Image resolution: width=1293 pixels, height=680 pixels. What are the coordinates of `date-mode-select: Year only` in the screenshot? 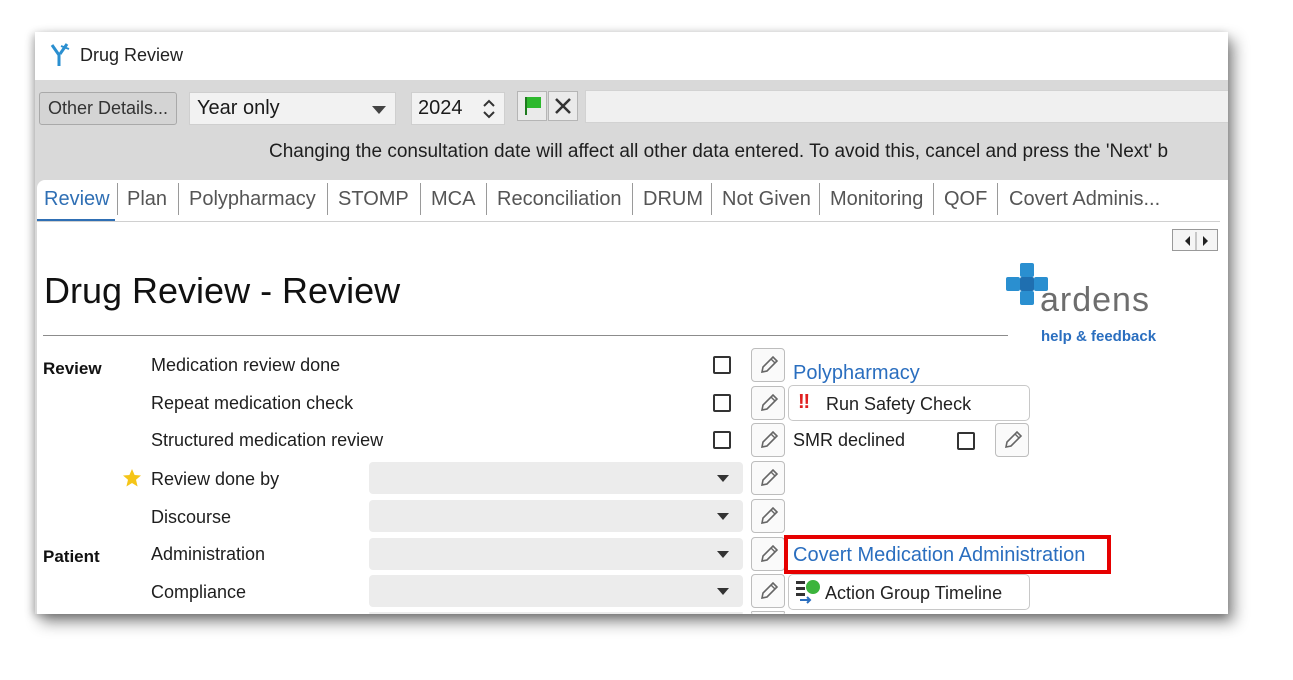 It's located at (292, 108).